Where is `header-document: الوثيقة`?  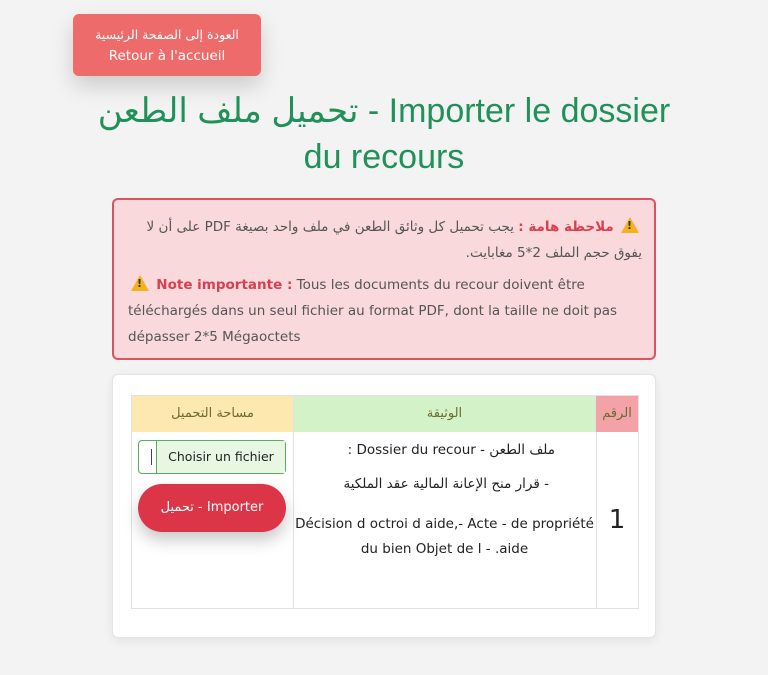 header-document: الوثيقة is located at coordinates (444, 414).